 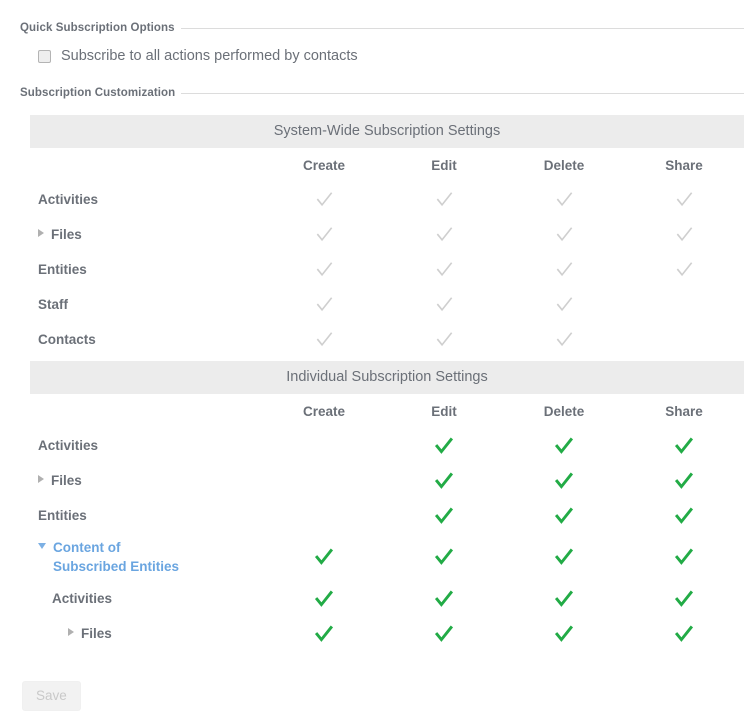 I want to click on chevron-down-icon, so click(x=42, y=546).